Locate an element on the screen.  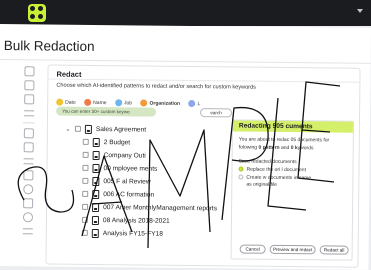
chip-date: Date is located at coordinates (66, 102).